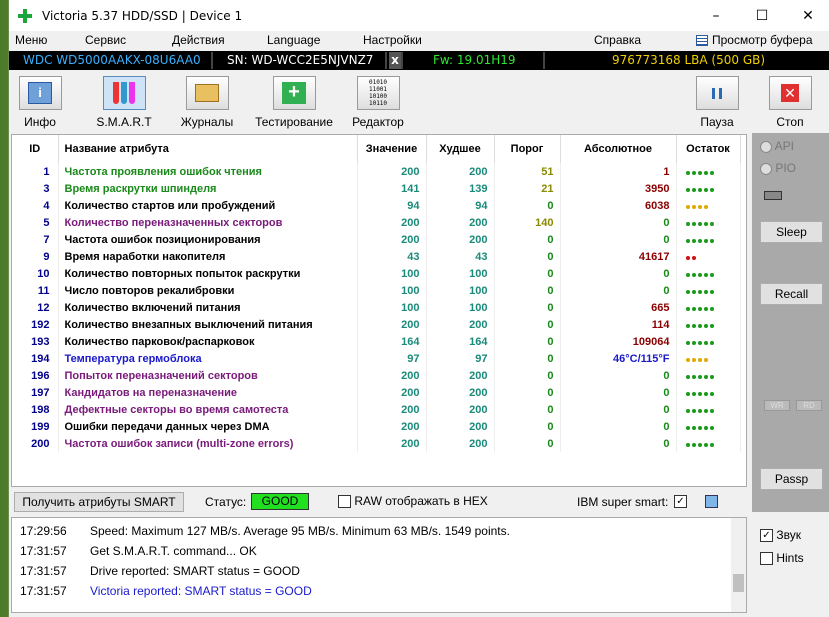 The width and height of the screenshot is (829, 617). What do you see at coordinates (43, 571) in the screenshot?
I see `log-time: 17:31:57` at bounding box center [43, 571].